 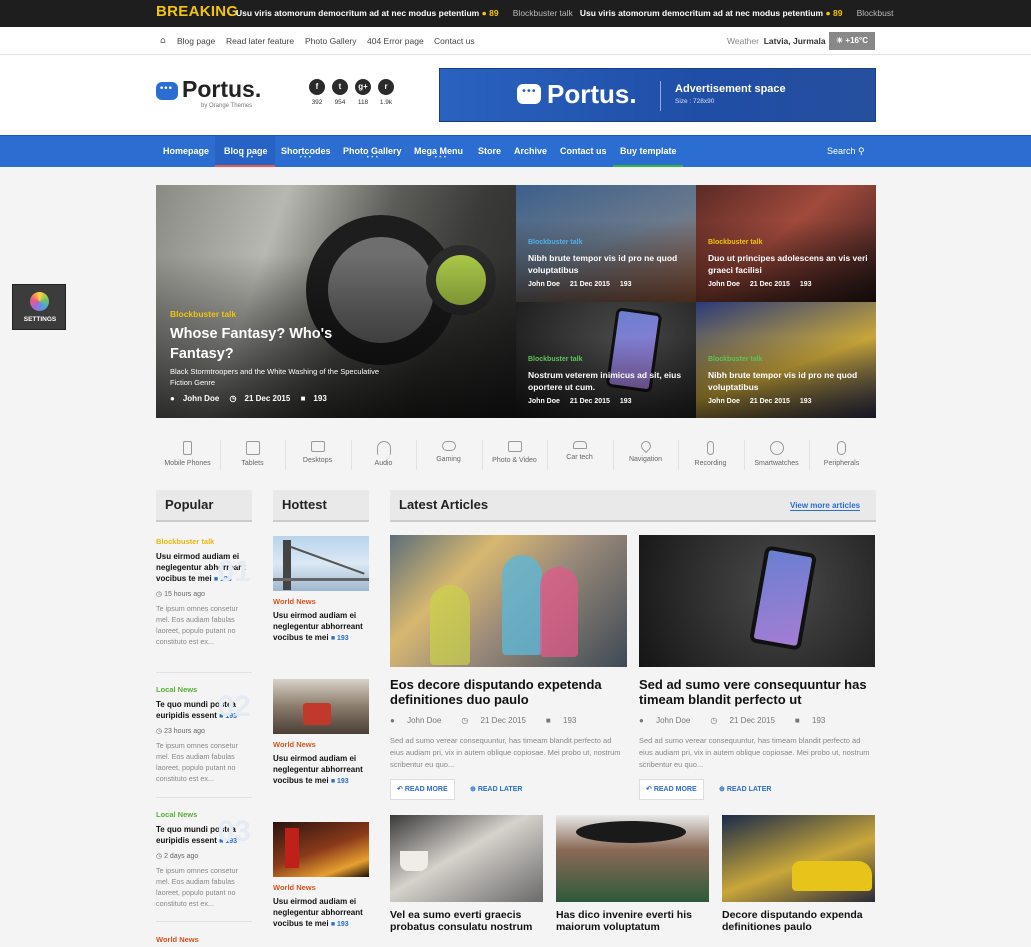 I want to click on social-google-plus: g+ 118, so click(x=363, y=92).